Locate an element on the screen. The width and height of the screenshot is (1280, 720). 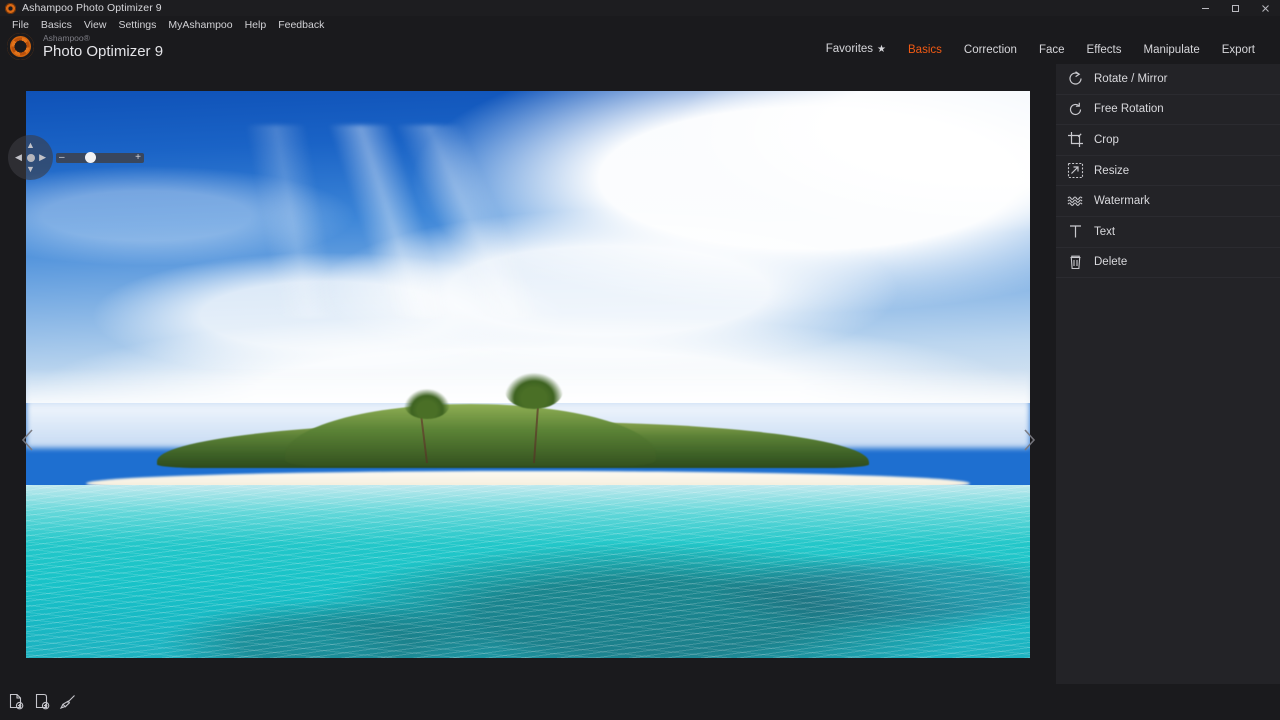
resize-icon is located at coordinates (1075, 171).